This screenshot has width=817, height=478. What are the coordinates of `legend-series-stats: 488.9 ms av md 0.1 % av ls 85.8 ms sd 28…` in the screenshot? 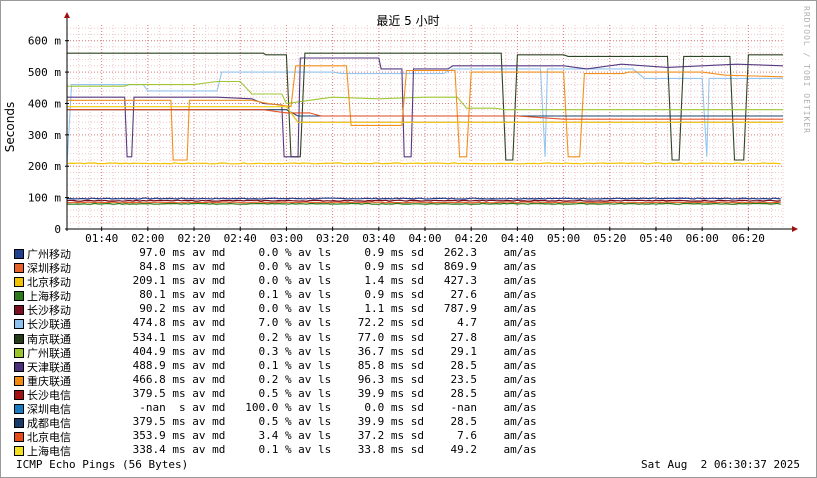 It's located at (331, 365).